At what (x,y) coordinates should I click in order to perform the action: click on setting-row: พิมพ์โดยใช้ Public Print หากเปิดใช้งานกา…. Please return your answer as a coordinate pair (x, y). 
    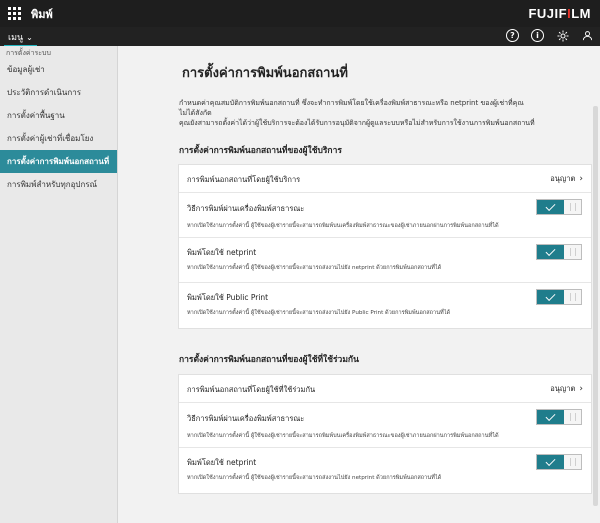
    Looking at the image, I should click on (385, 305).